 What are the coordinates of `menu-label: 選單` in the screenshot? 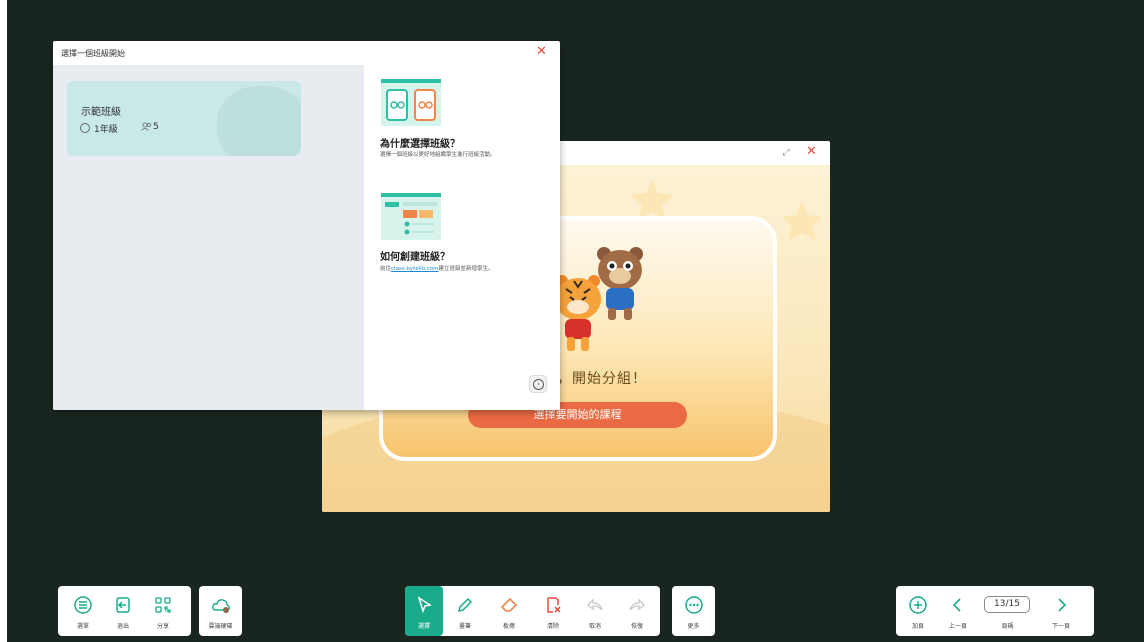 It's located at (82, 626).